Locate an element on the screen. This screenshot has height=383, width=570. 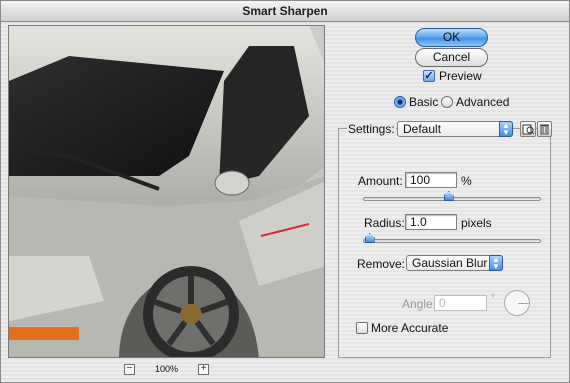
radius-slider-track is located at coordinates (452, 241).